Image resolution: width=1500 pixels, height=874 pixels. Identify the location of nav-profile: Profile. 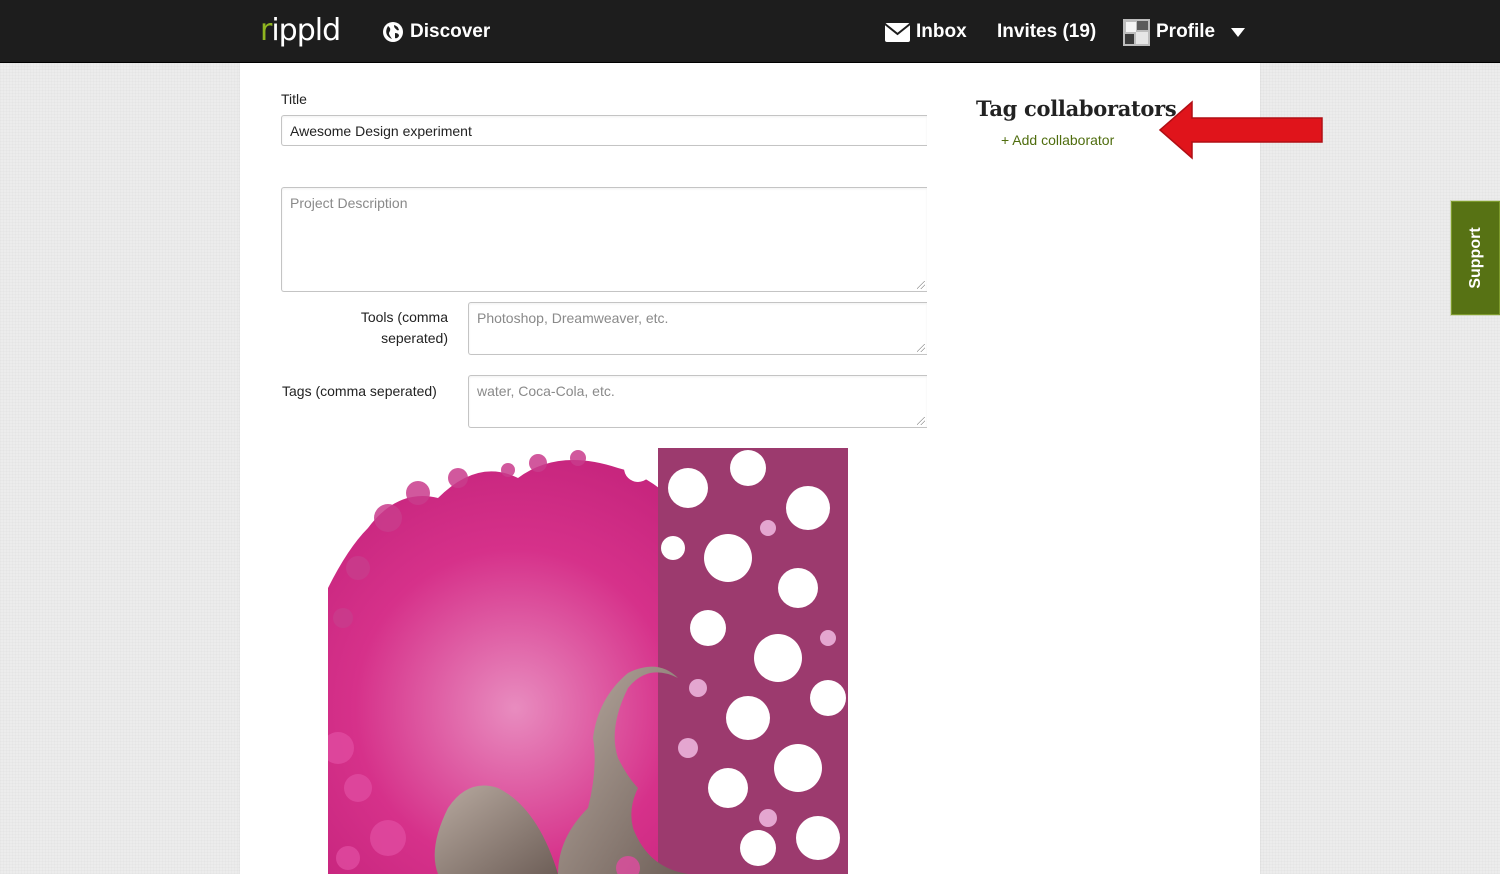
(1184, 32).